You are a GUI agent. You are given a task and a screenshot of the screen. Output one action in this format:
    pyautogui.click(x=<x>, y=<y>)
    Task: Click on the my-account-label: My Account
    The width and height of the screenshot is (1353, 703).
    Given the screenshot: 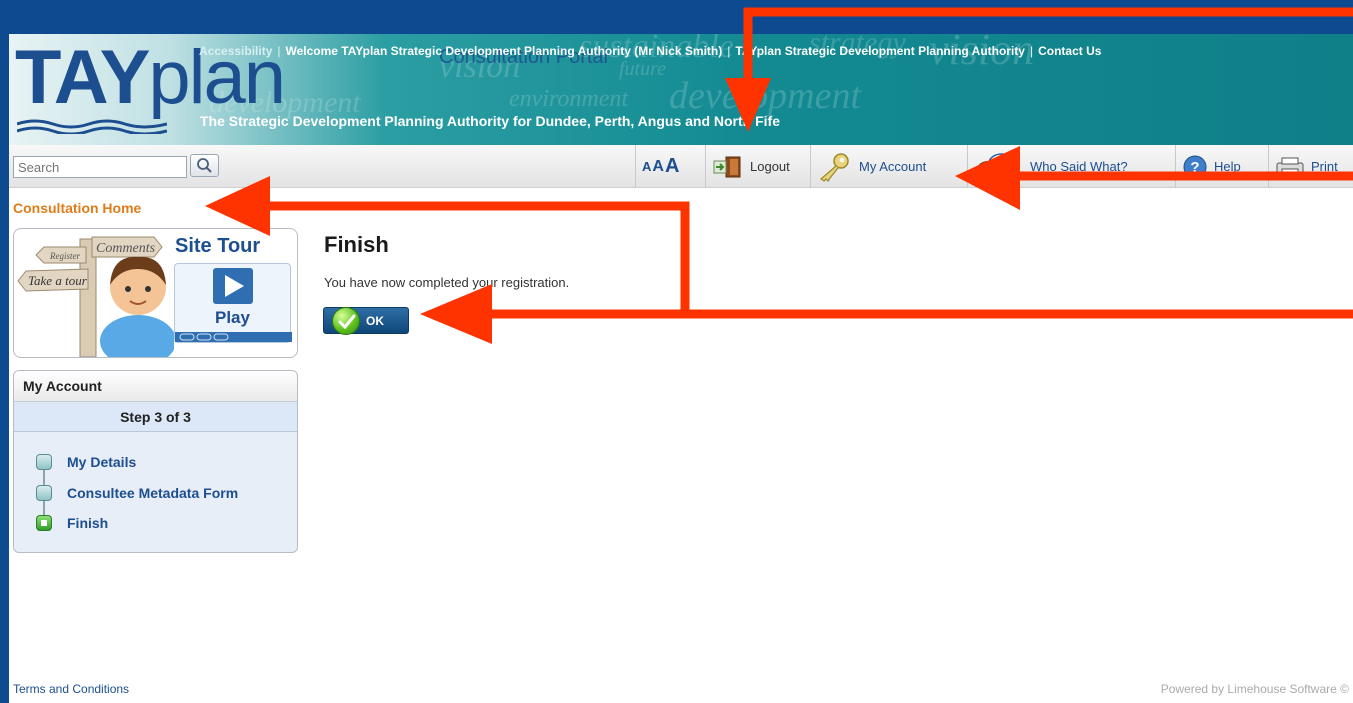 What is the action you would take?
    pyautogui.click(x=893, y=166)
    